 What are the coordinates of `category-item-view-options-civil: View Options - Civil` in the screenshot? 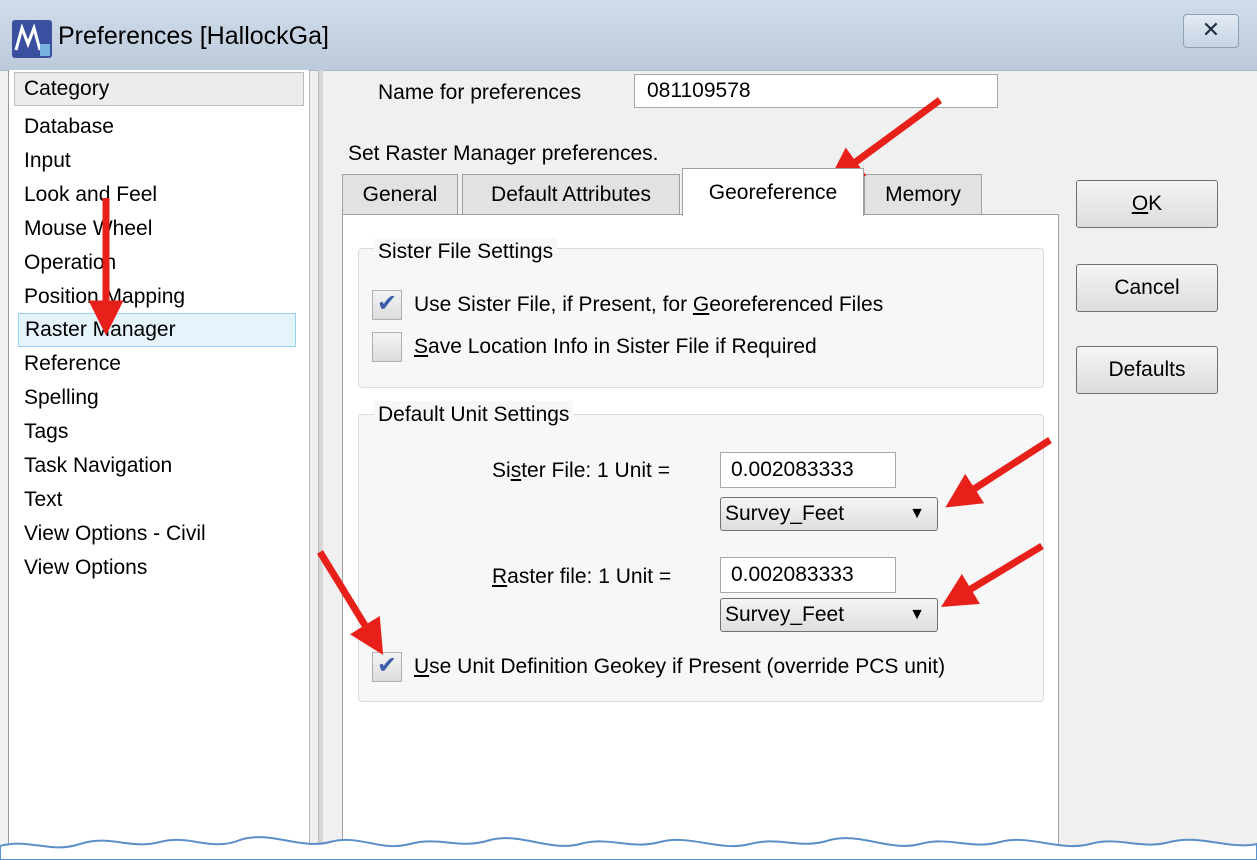 It's located at (164, 534).